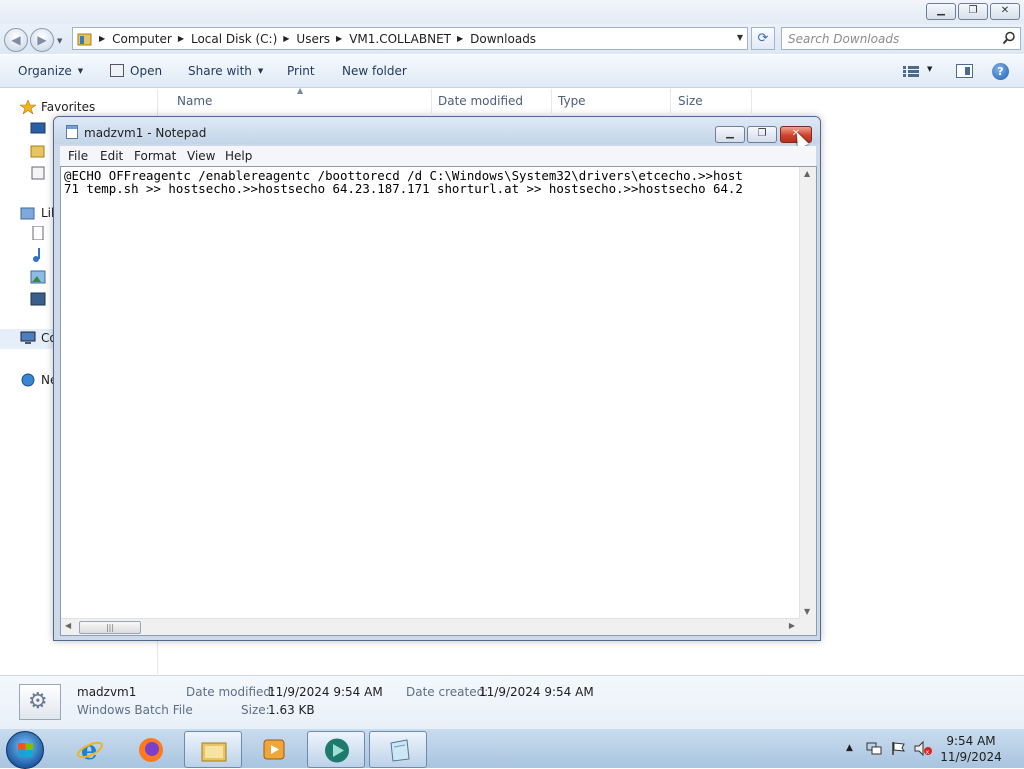 The image size is (1024, 769). I want to click on details-size: 1.63 KB, so click(291, 710).